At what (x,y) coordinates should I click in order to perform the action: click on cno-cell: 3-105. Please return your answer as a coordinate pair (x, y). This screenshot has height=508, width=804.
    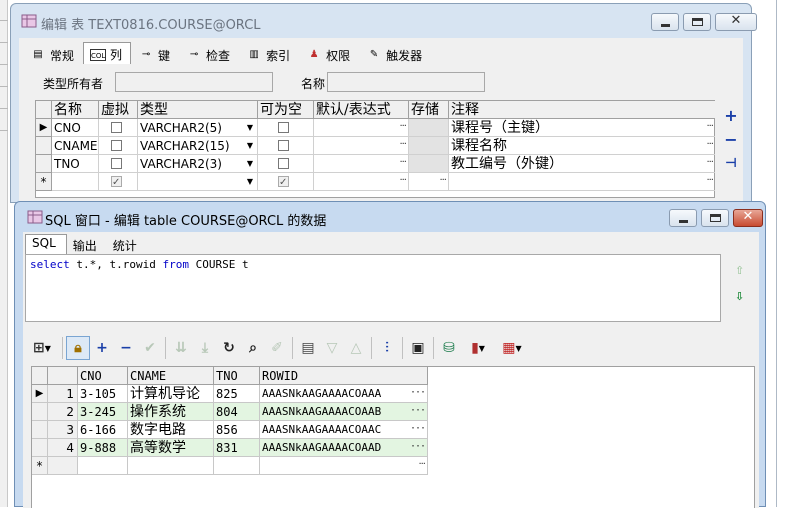
    Looking at the image, I should click on (103, 394).